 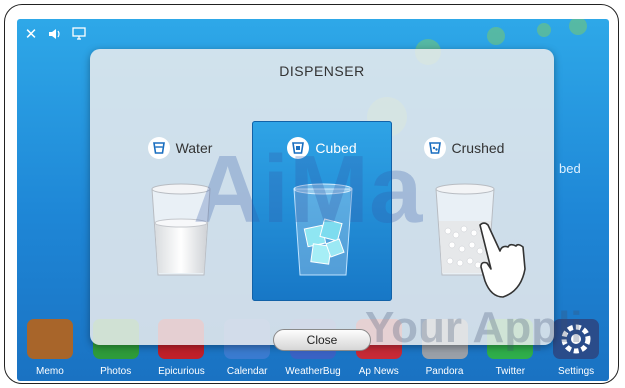 I want to click on speaker-icon, so click(x=55, y=35).